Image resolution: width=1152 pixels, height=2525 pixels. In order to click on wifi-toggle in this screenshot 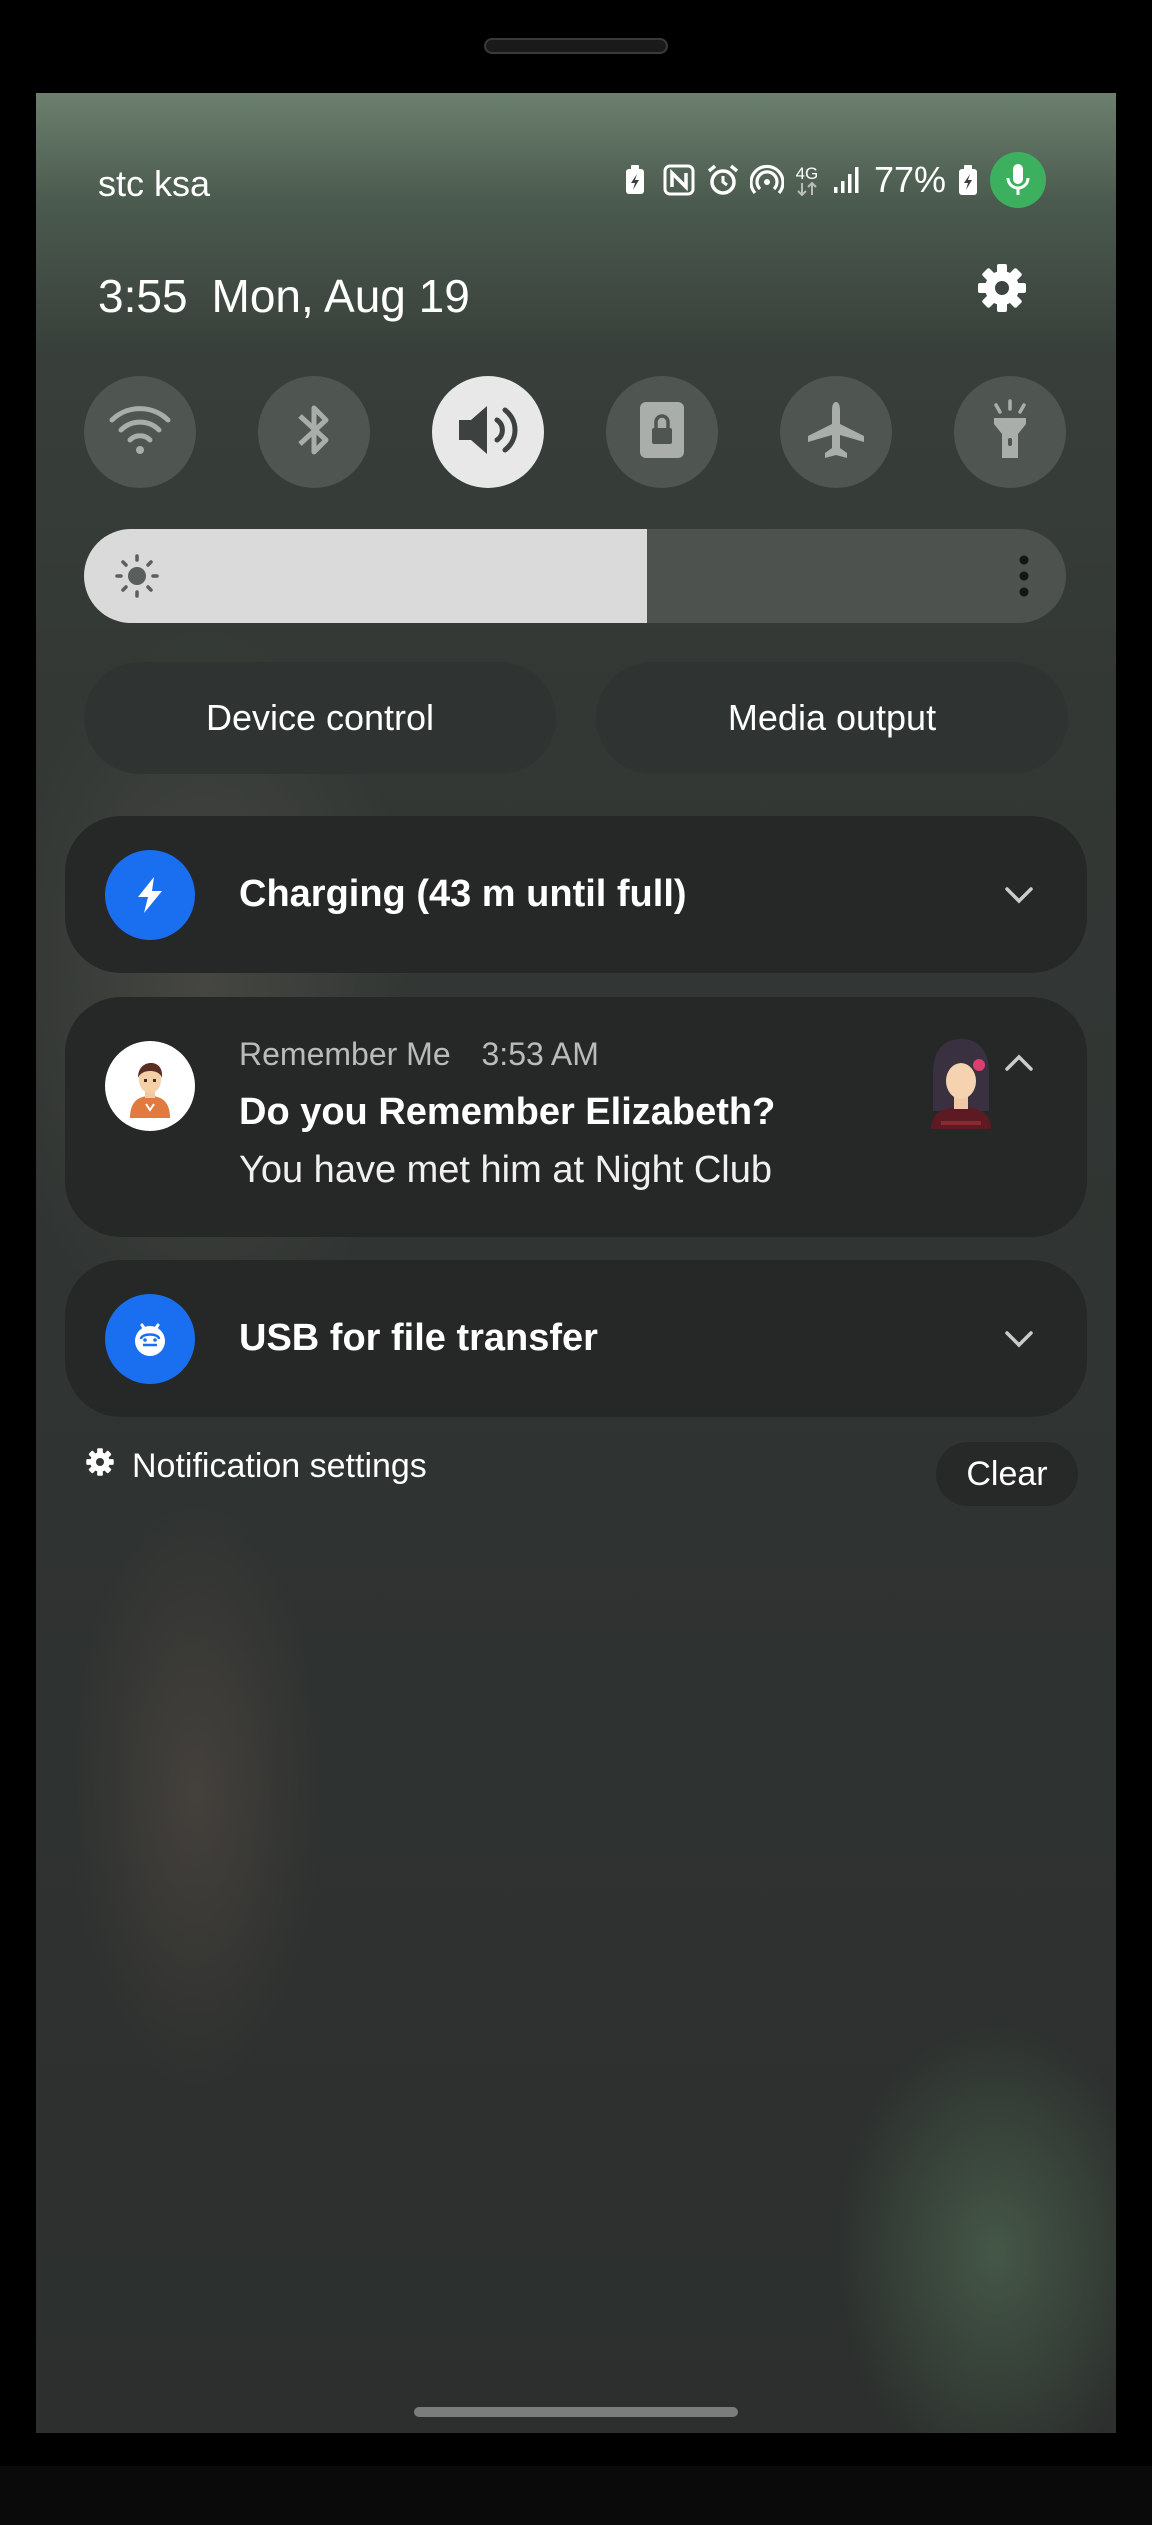, I will do `click(140, 432)`.